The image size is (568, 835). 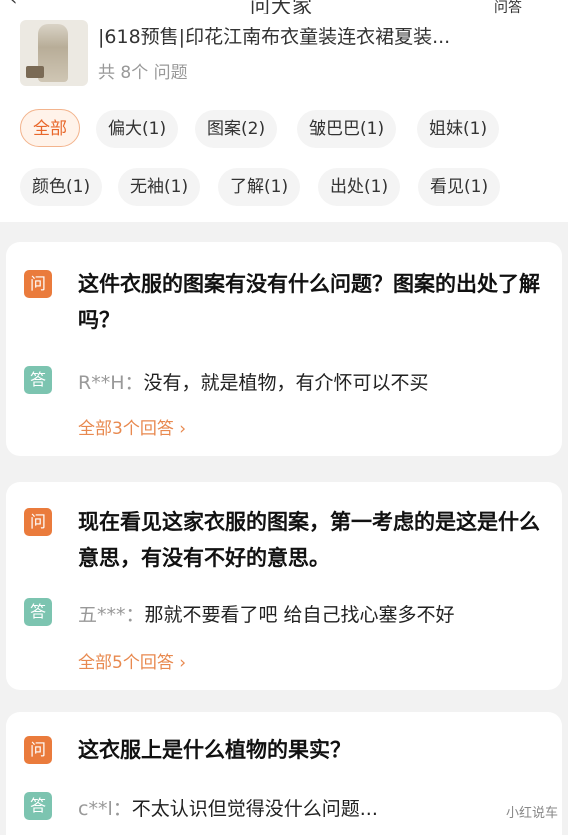 I want to click on answer-preview: R**H：没有，就是植物，有介怀可以不买, so click(x=253, y=381).